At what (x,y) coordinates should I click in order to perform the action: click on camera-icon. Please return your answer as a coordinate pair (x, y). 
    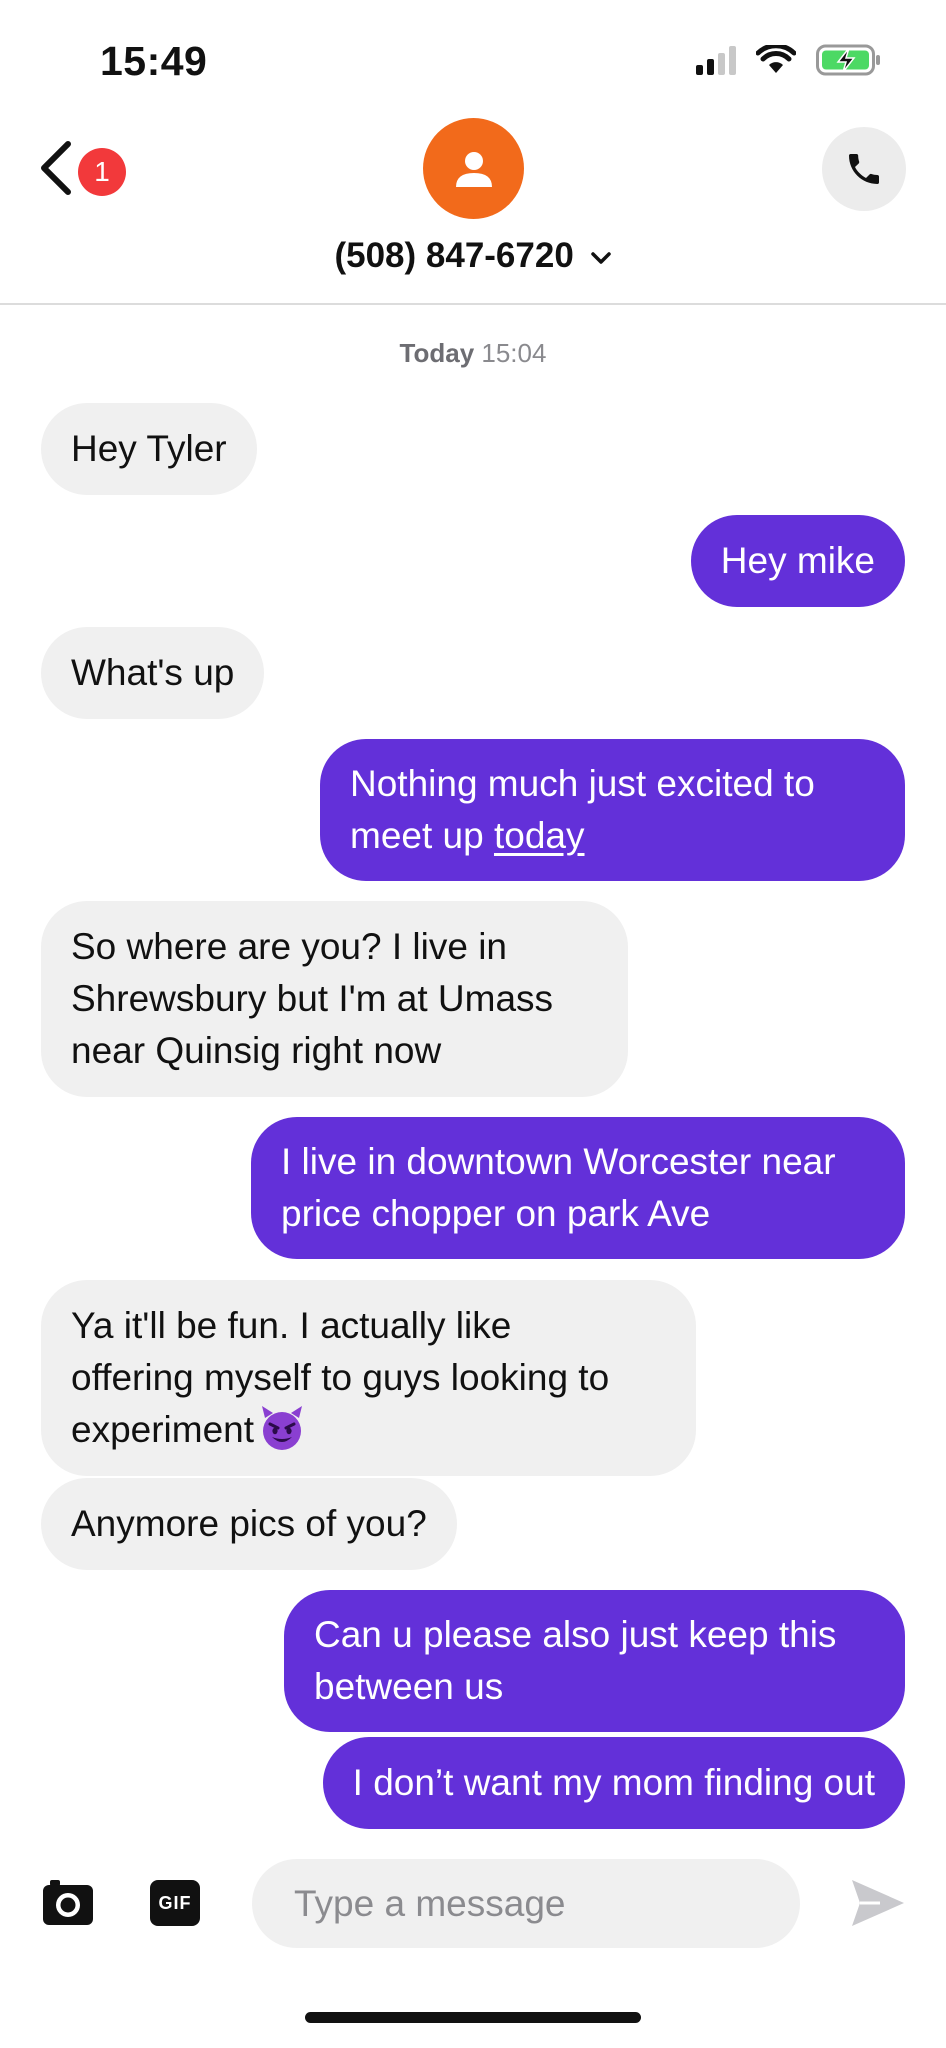
    Looking at the image, I should click on (68, 1903).